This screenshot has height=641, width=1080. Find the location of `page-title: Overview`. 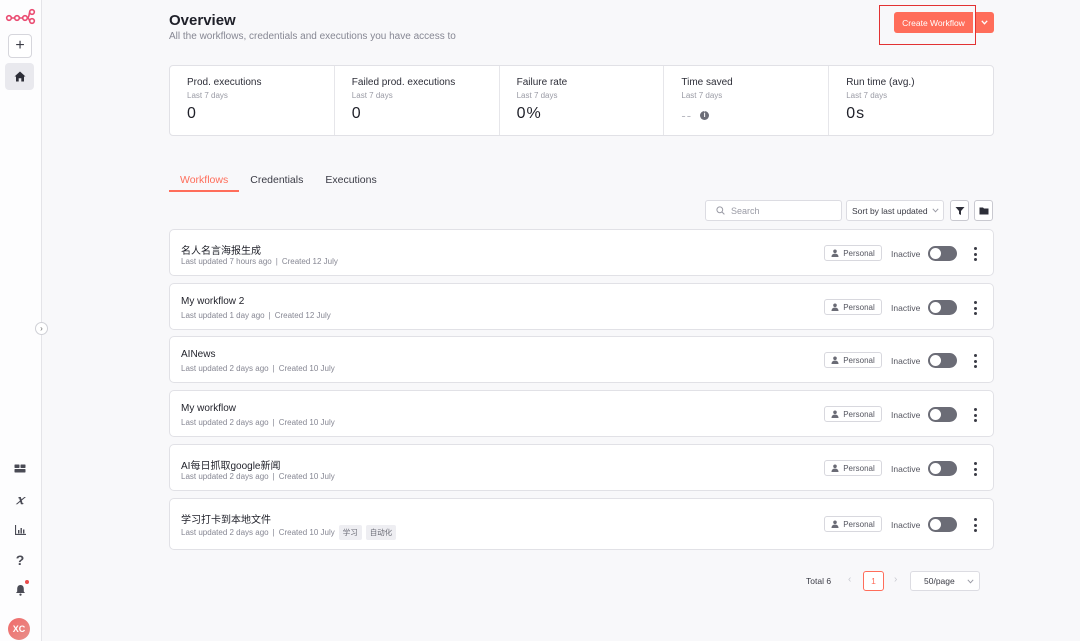

page-title: Overview is located at coordinates (202, 20).